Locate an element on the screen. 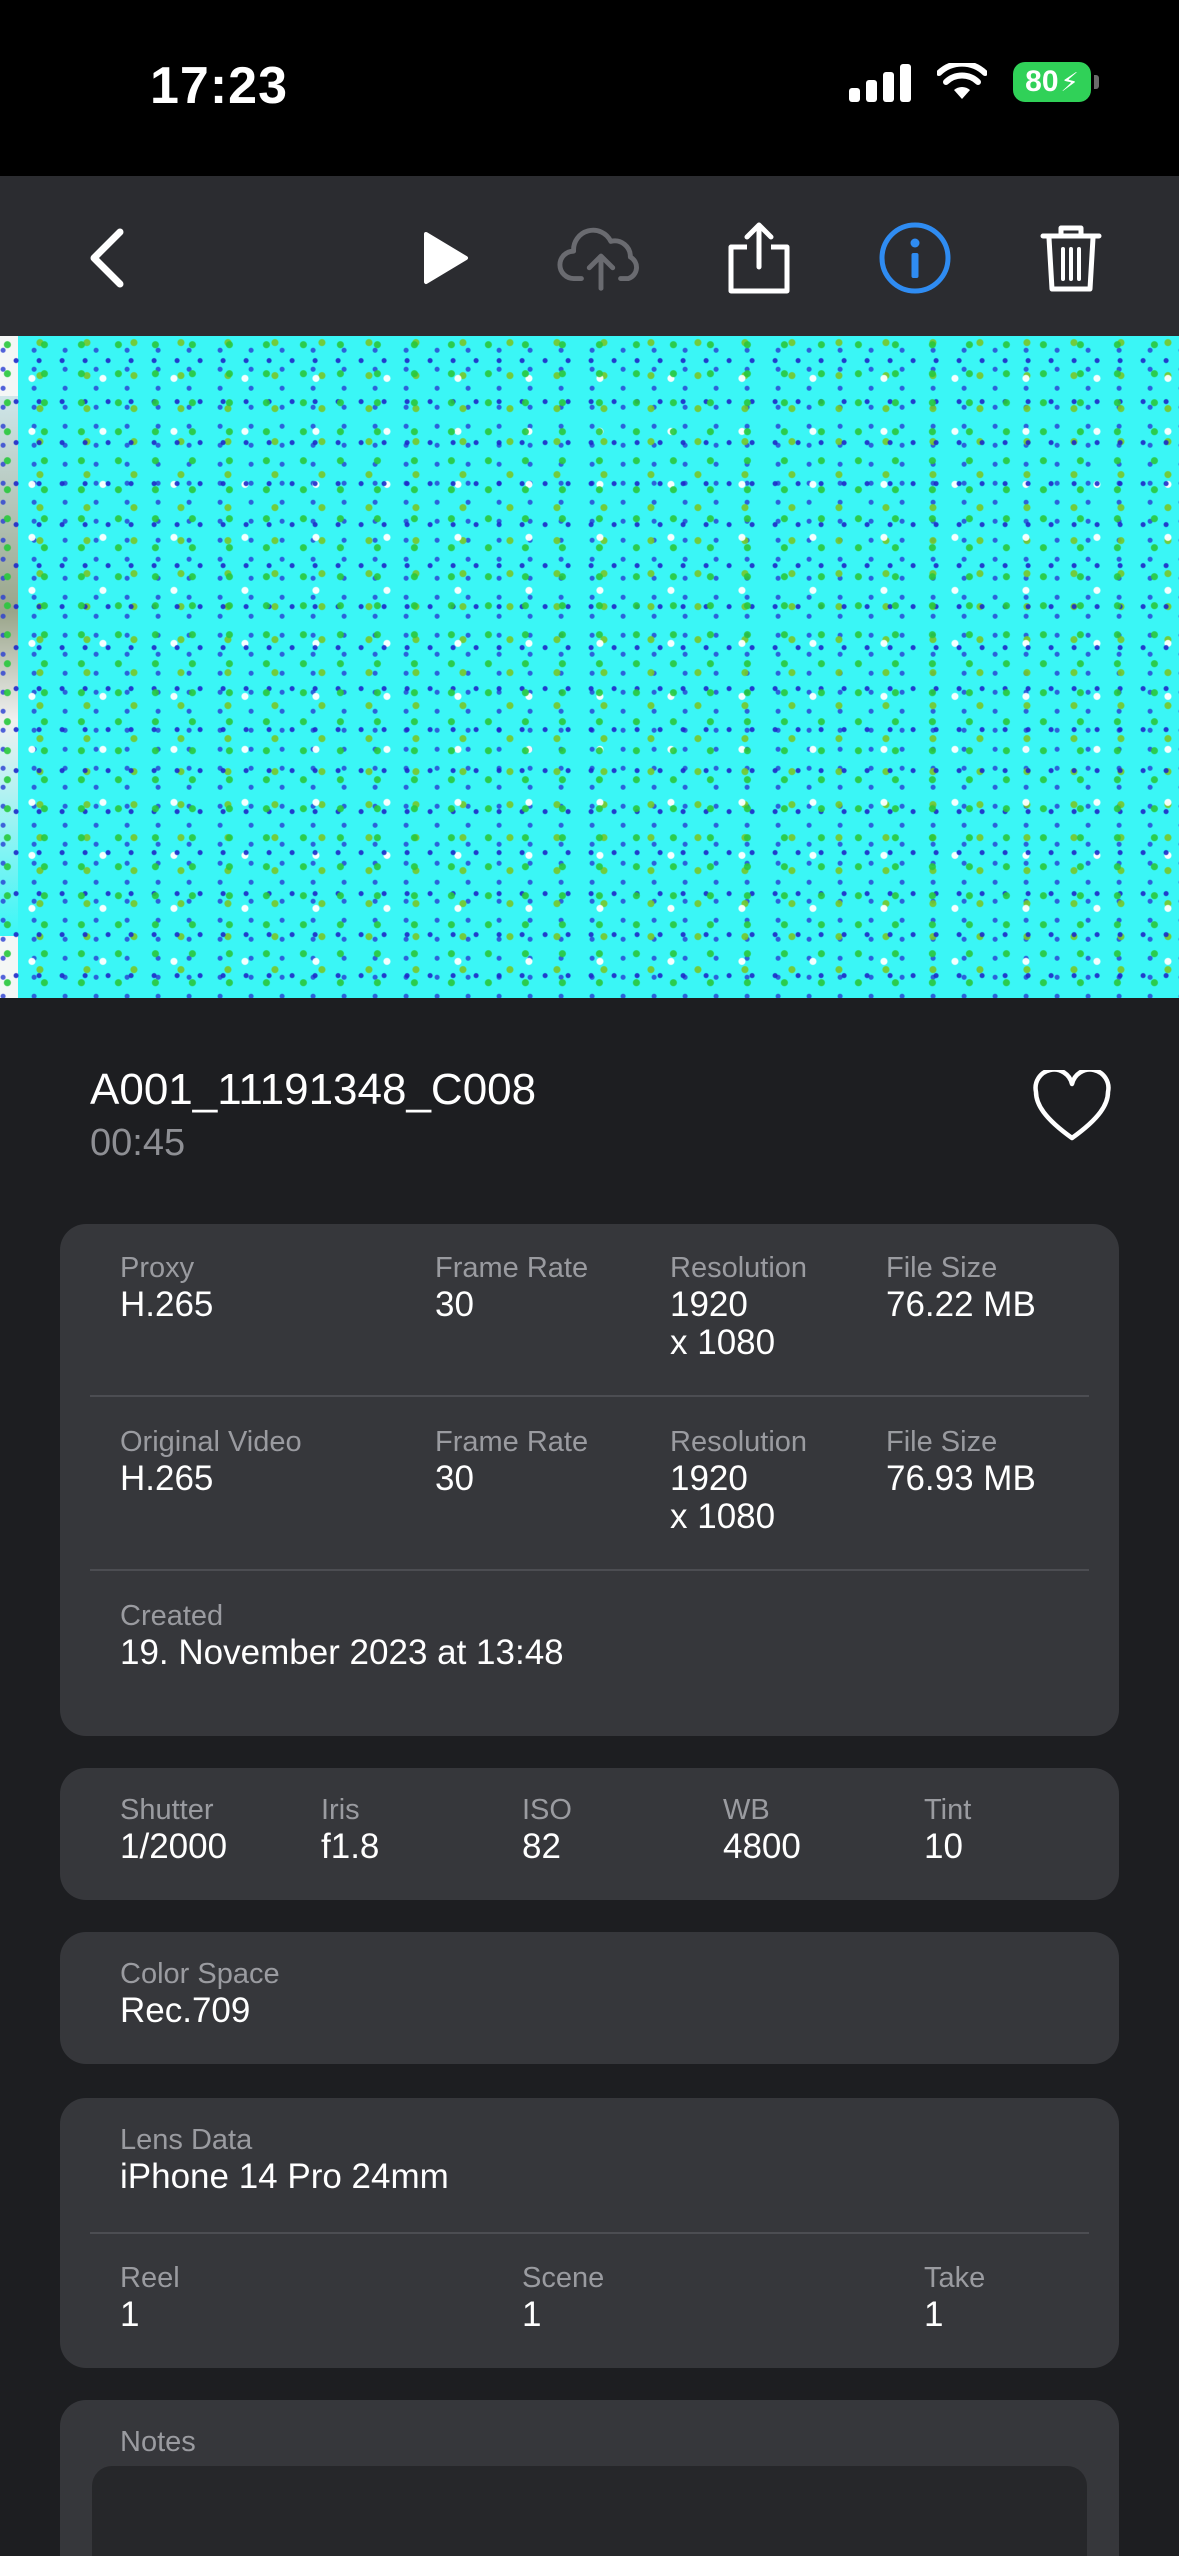 This screenshot has height=2556, width=1179. wifi-icon is located at coordinates (962, 81).